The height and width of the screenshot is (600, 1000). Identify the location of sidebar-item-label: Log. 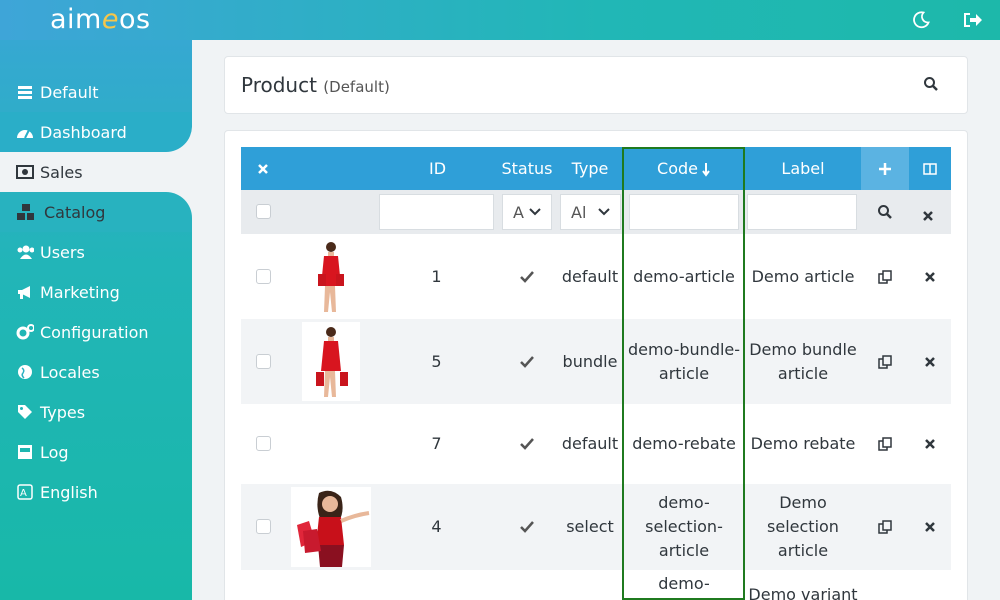
(54, 452).